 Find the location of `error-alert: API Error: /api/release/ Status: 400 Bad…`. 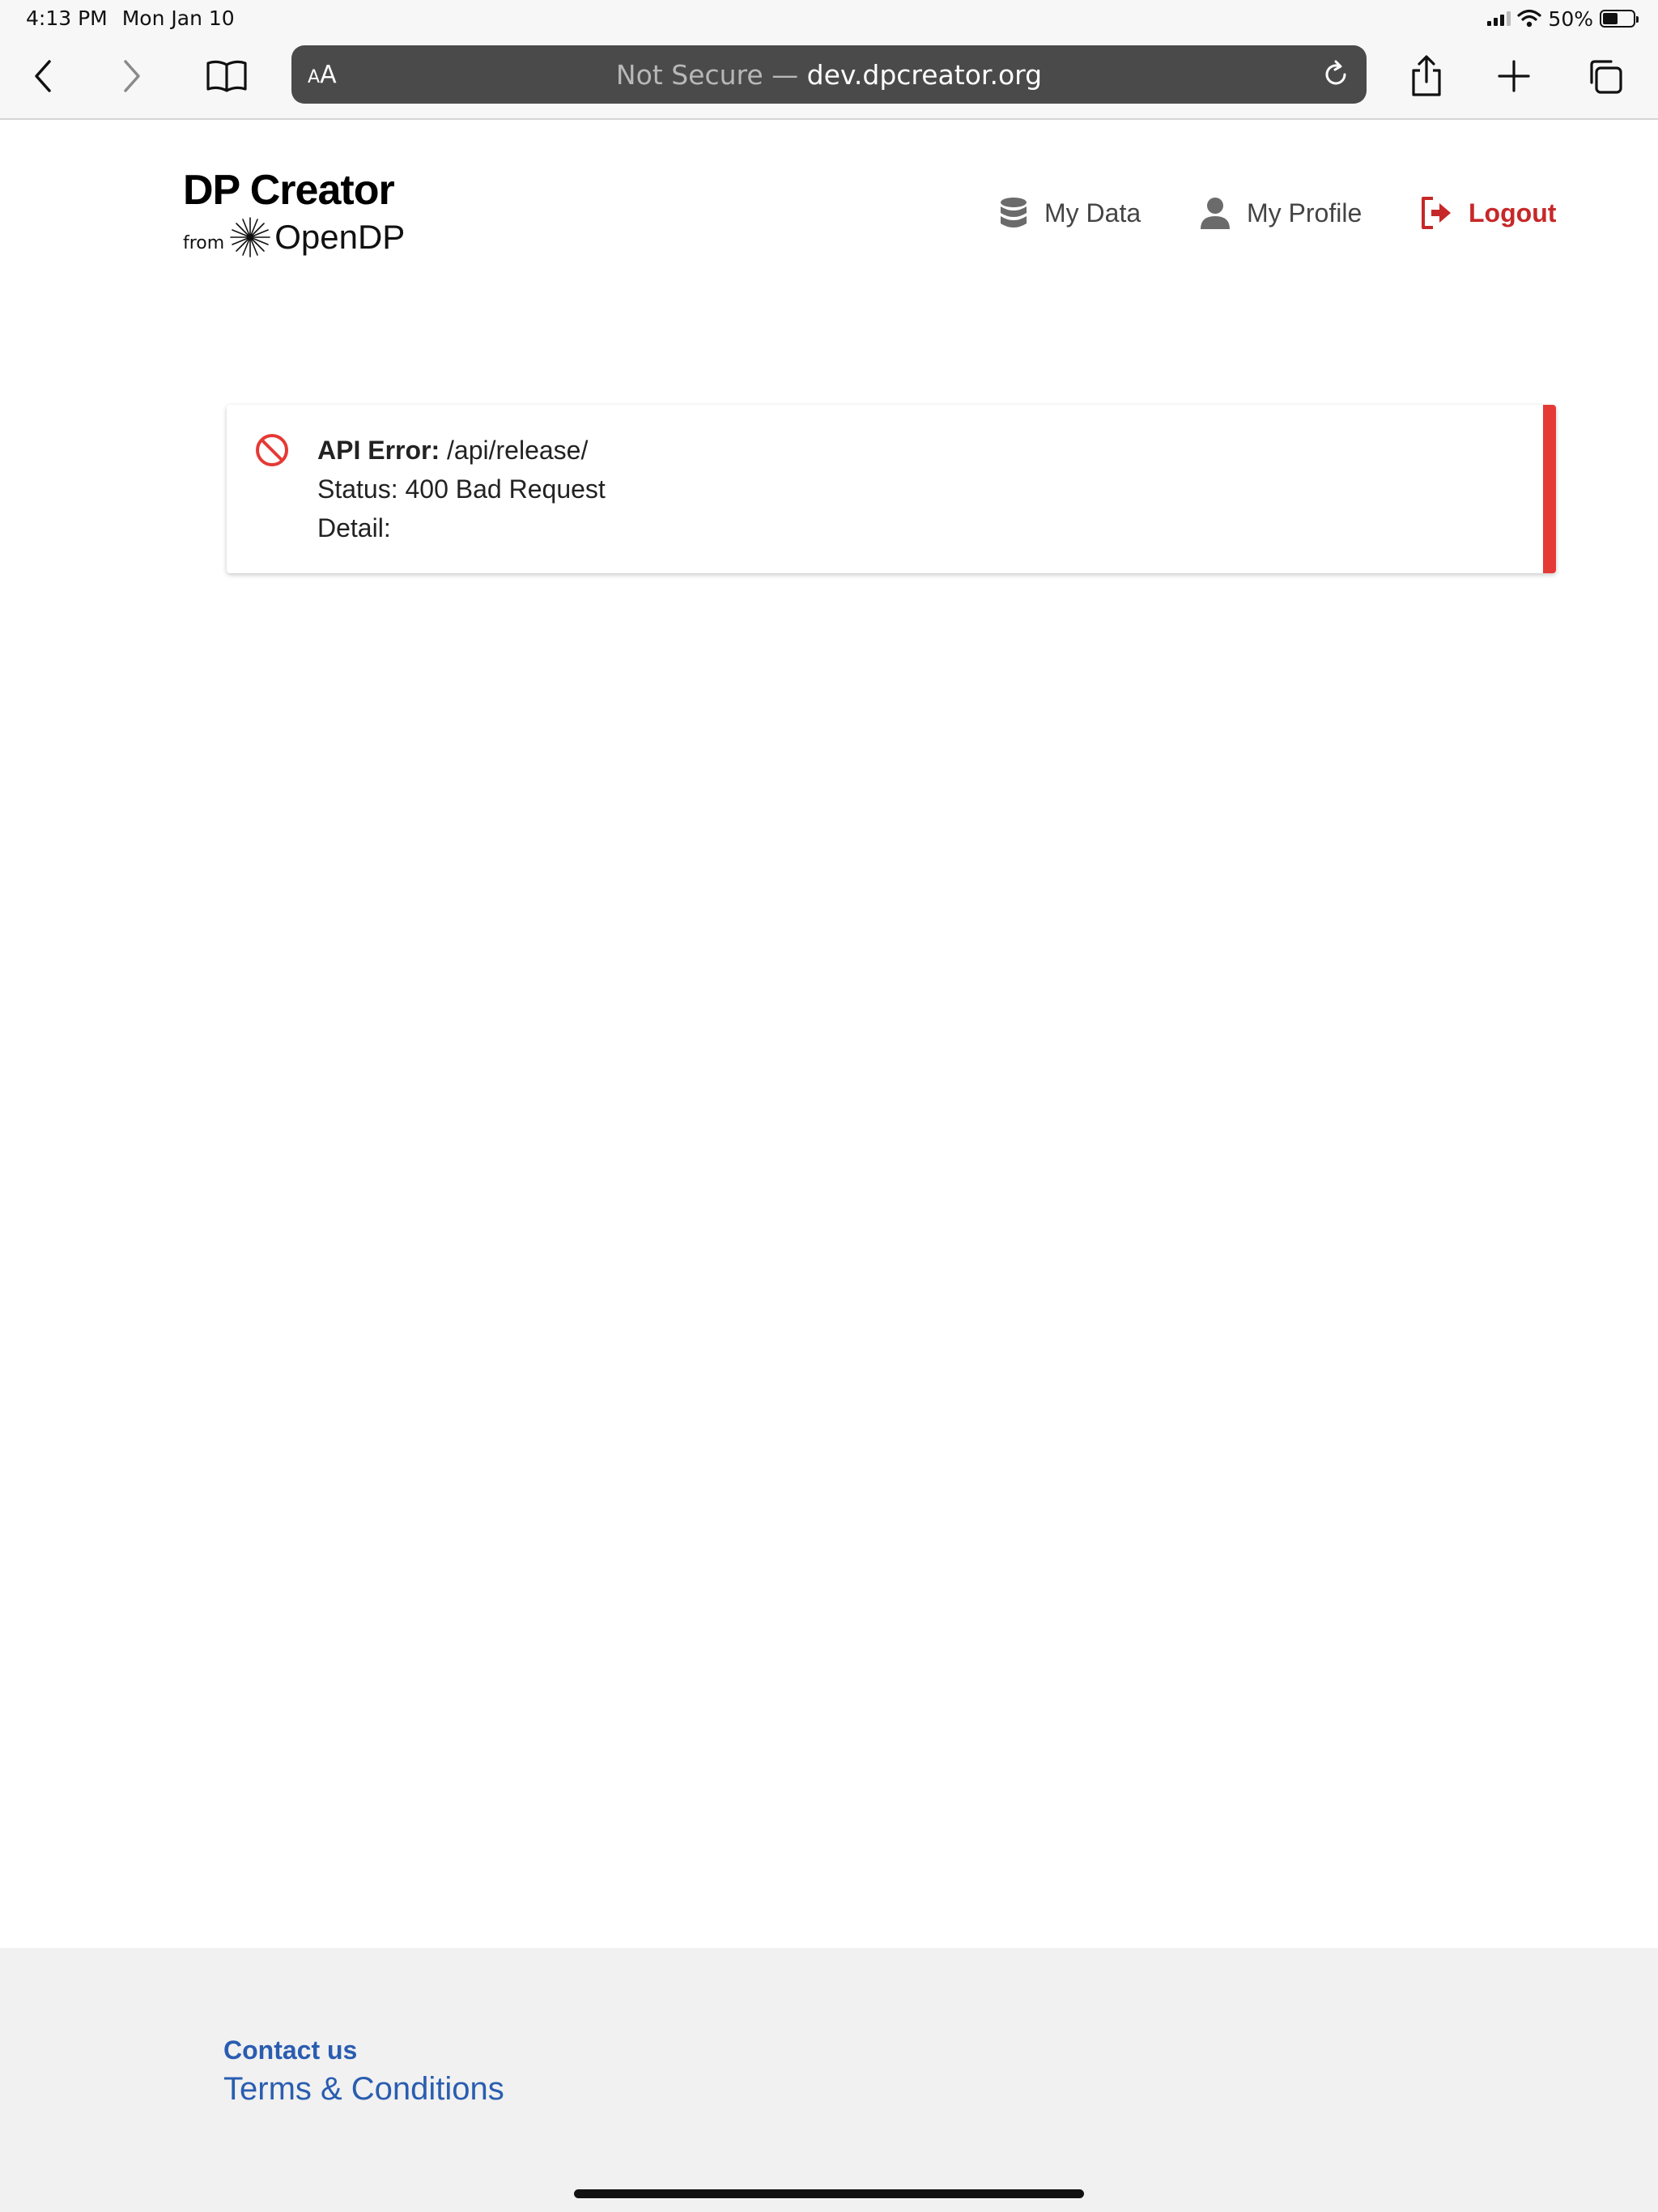

error-alert: API Error: /api/release/ Status: 400 Bad… is located at coordinates (891, 489).